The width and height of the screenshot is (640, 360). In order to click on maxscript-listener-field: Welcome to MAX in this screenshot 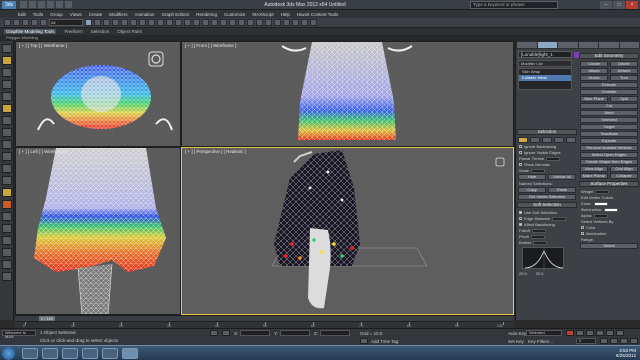, I will do `click(19, 334)`.